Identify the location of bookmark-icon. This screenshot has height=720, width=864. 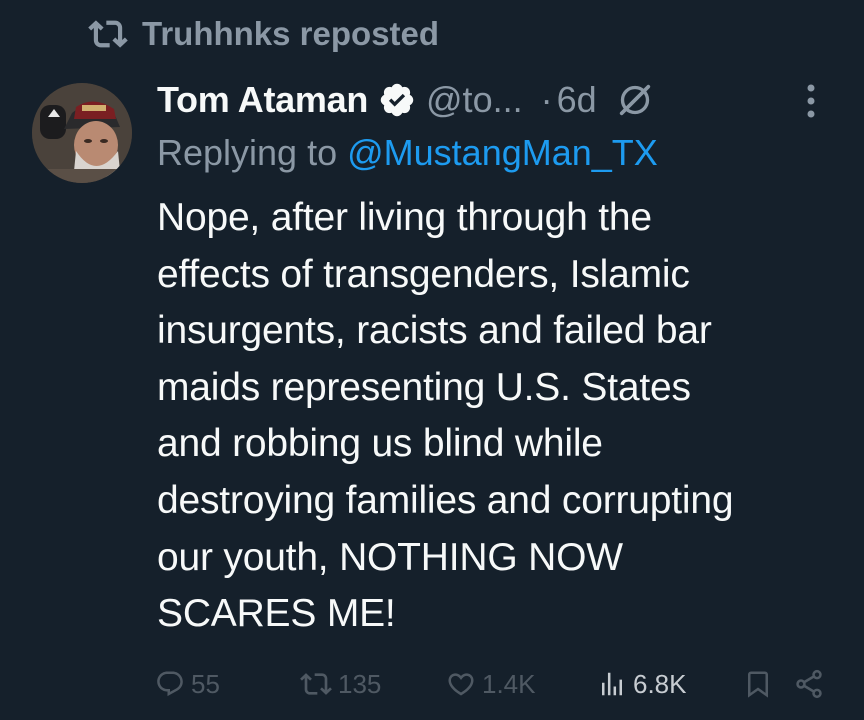
(758, 684).